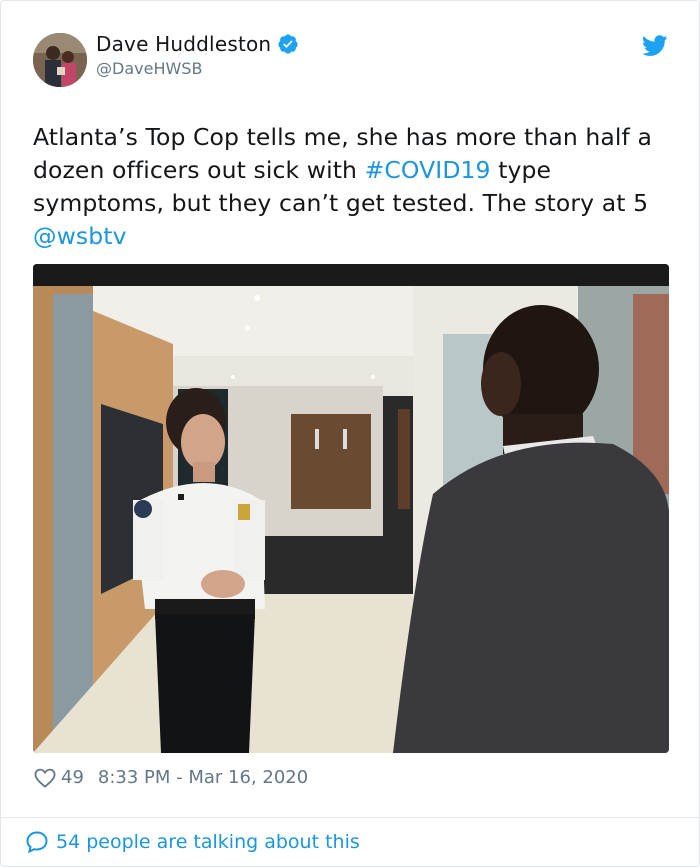 The width and height of the screenshot is (700, 867). Describe the element at coordinates (350, 817) in the screenshot. I see `divider` at that location.